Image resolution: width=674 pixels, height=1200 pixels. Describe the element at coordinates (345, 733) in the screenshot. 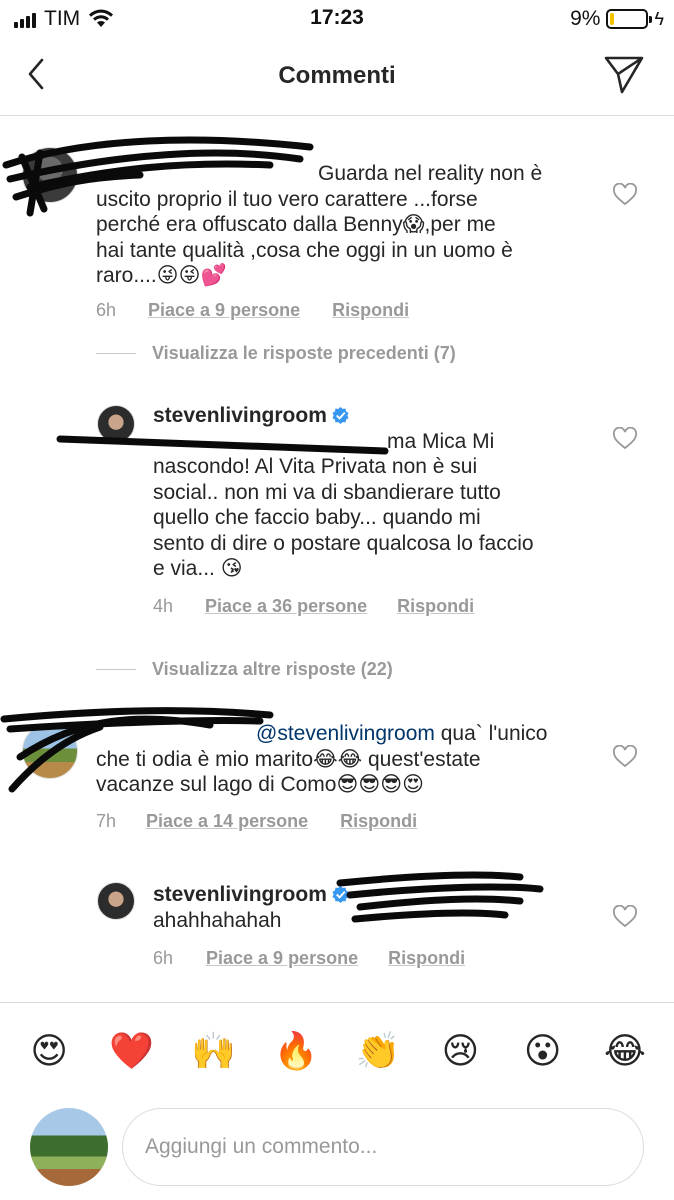

I see `mention-link: @stevenlivingroom` at that location.